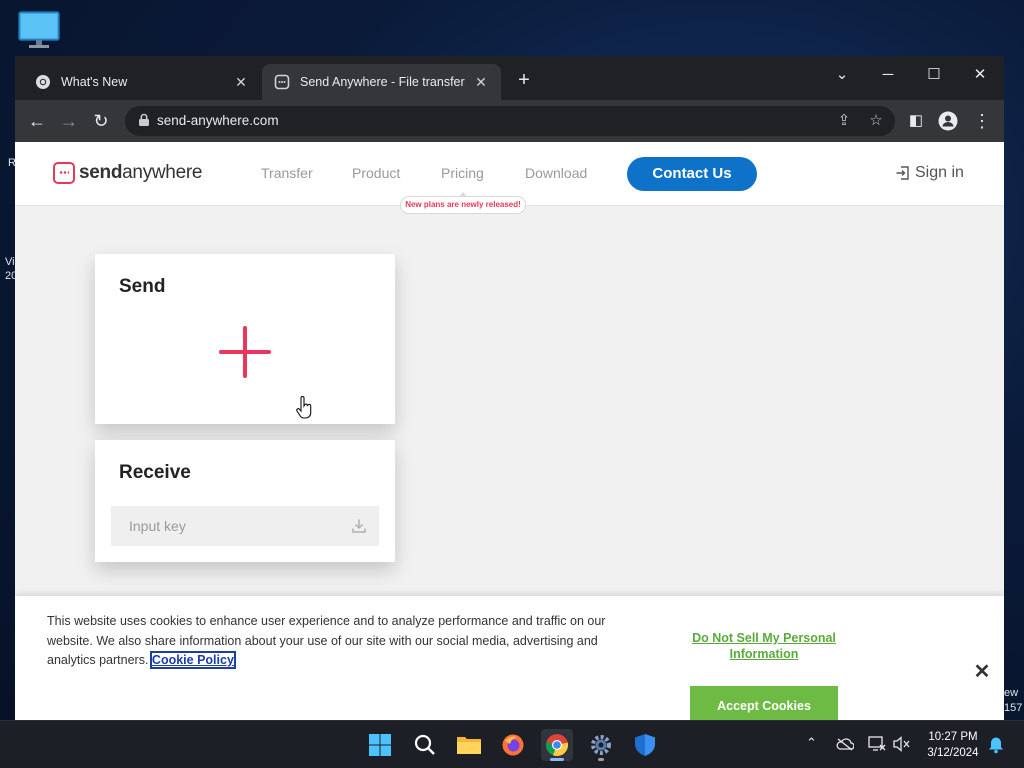  What do you see at coordinates (557, 759) in the screenshot?
I see `active-app-indicator` at bounding box center [557, 759].